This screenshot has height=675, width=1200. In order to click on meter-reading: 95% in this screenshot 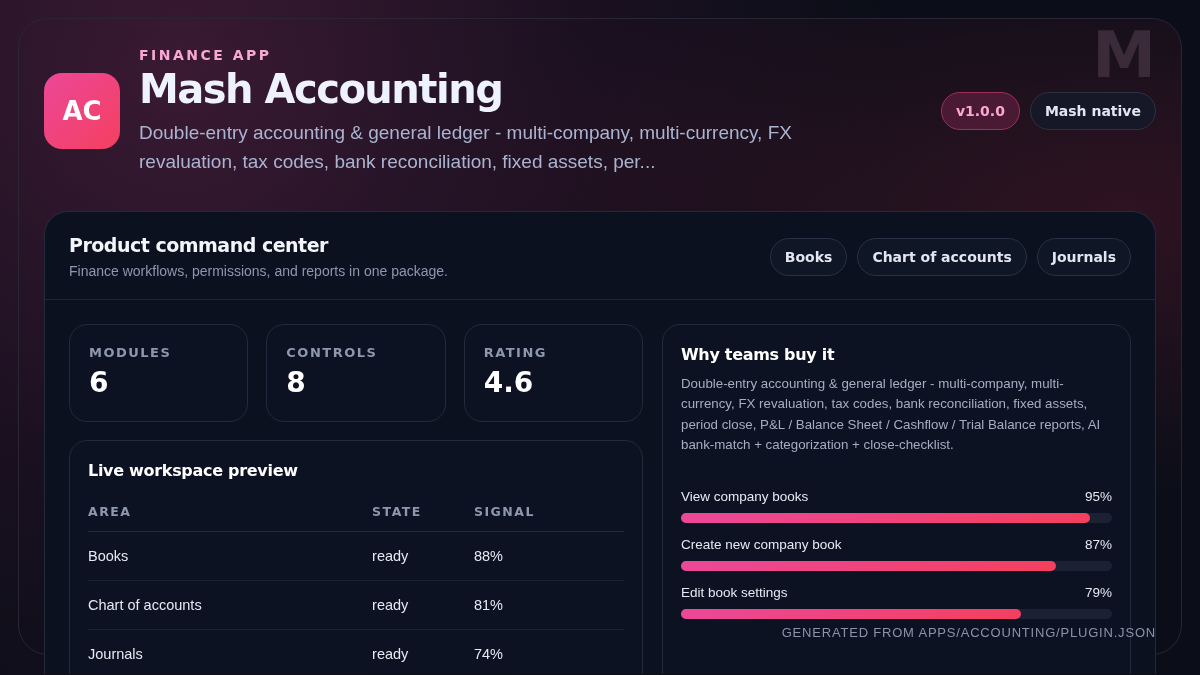, I will do `click(1098, 497)`.